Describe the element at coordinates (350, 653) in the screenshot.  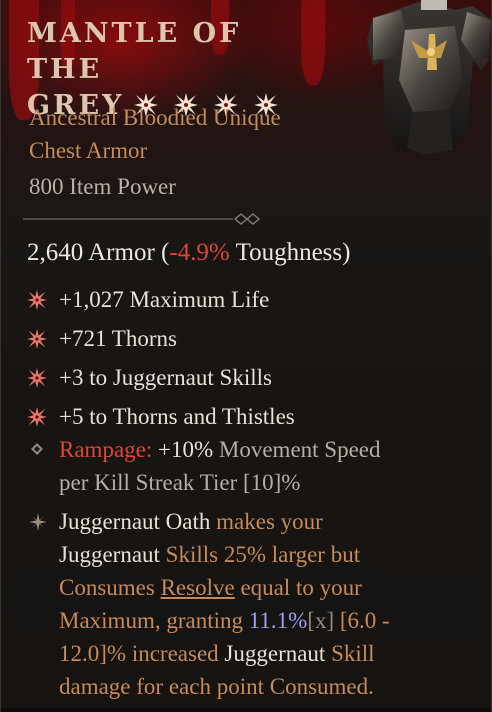
I see `oath-text: Skill` at that location.